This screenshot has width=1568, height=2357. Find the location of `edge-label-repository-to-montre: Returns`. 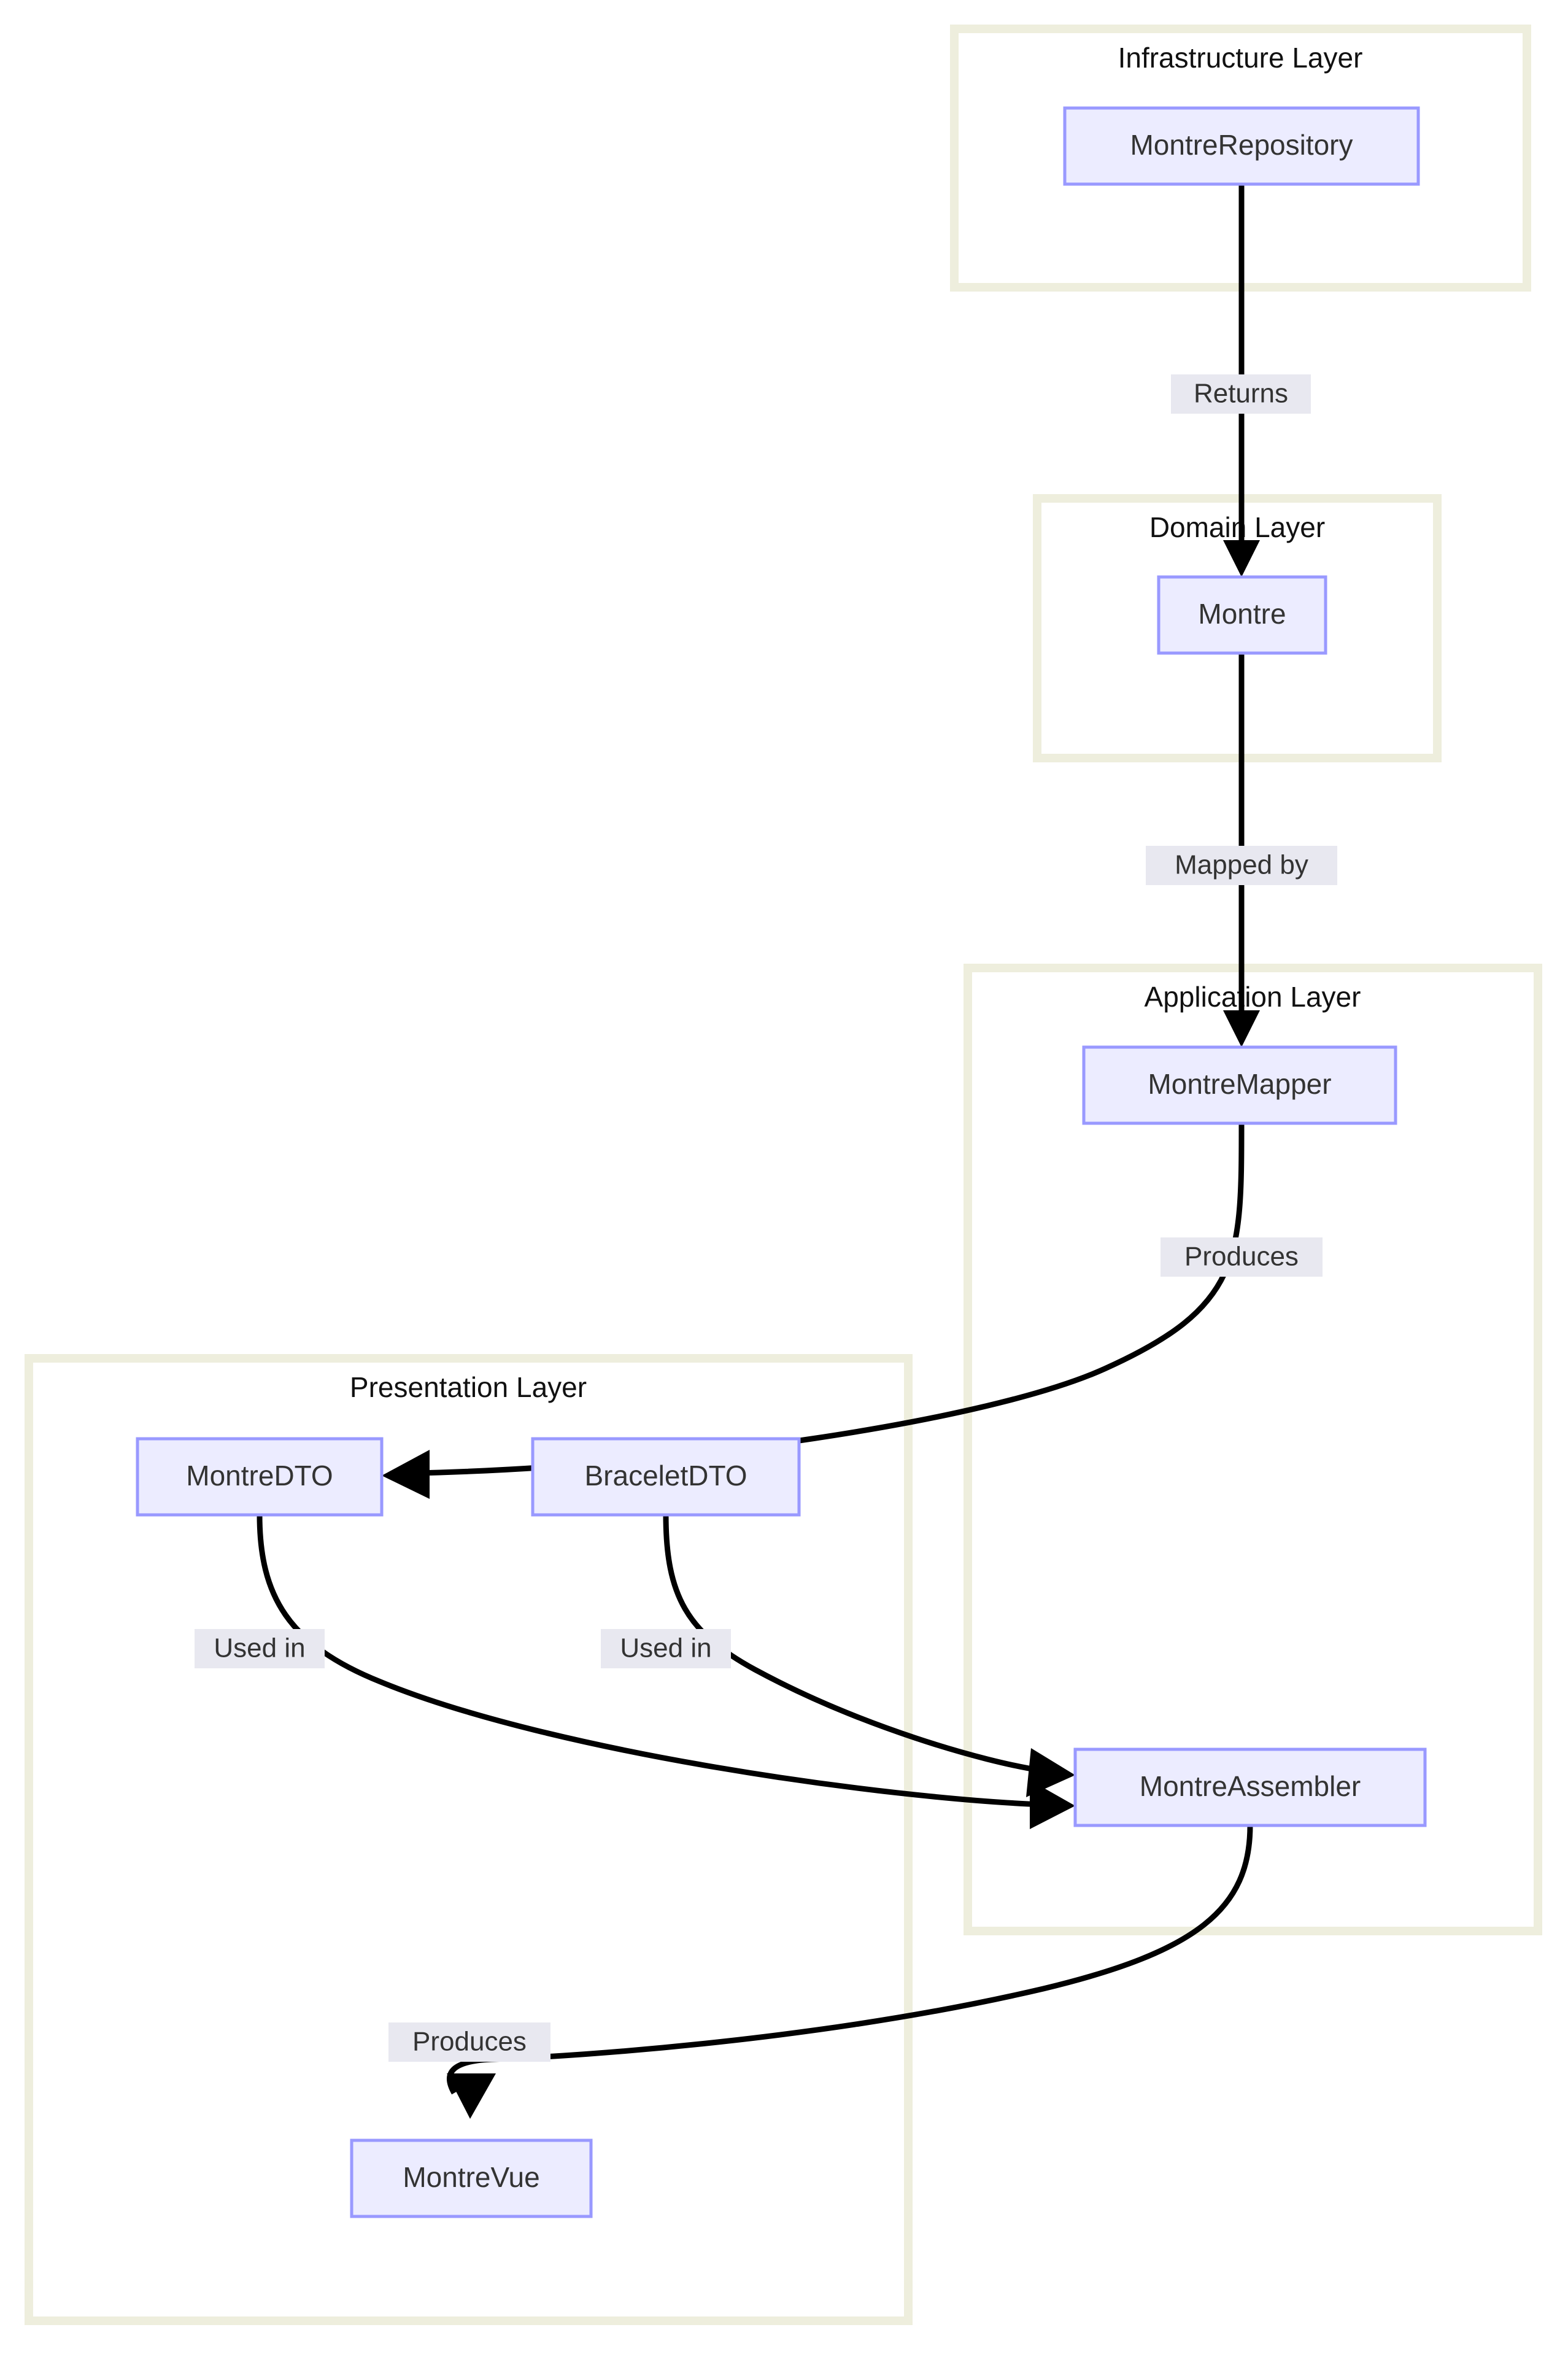

edge-label-repository-to-montre: Returns is located at coordinates (1241, 394).